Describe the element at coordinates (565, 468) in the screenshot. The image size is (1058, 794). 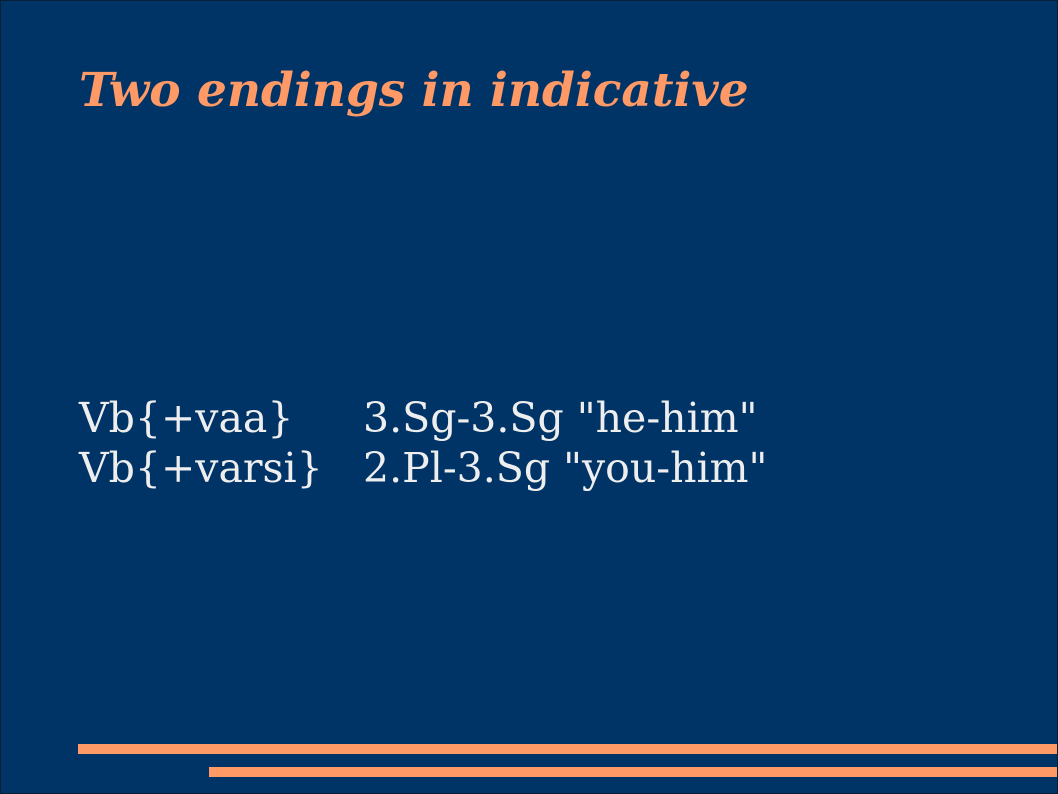
I see `ending-gloss: 2.Pl-3.Sg "you-him"` at that location.